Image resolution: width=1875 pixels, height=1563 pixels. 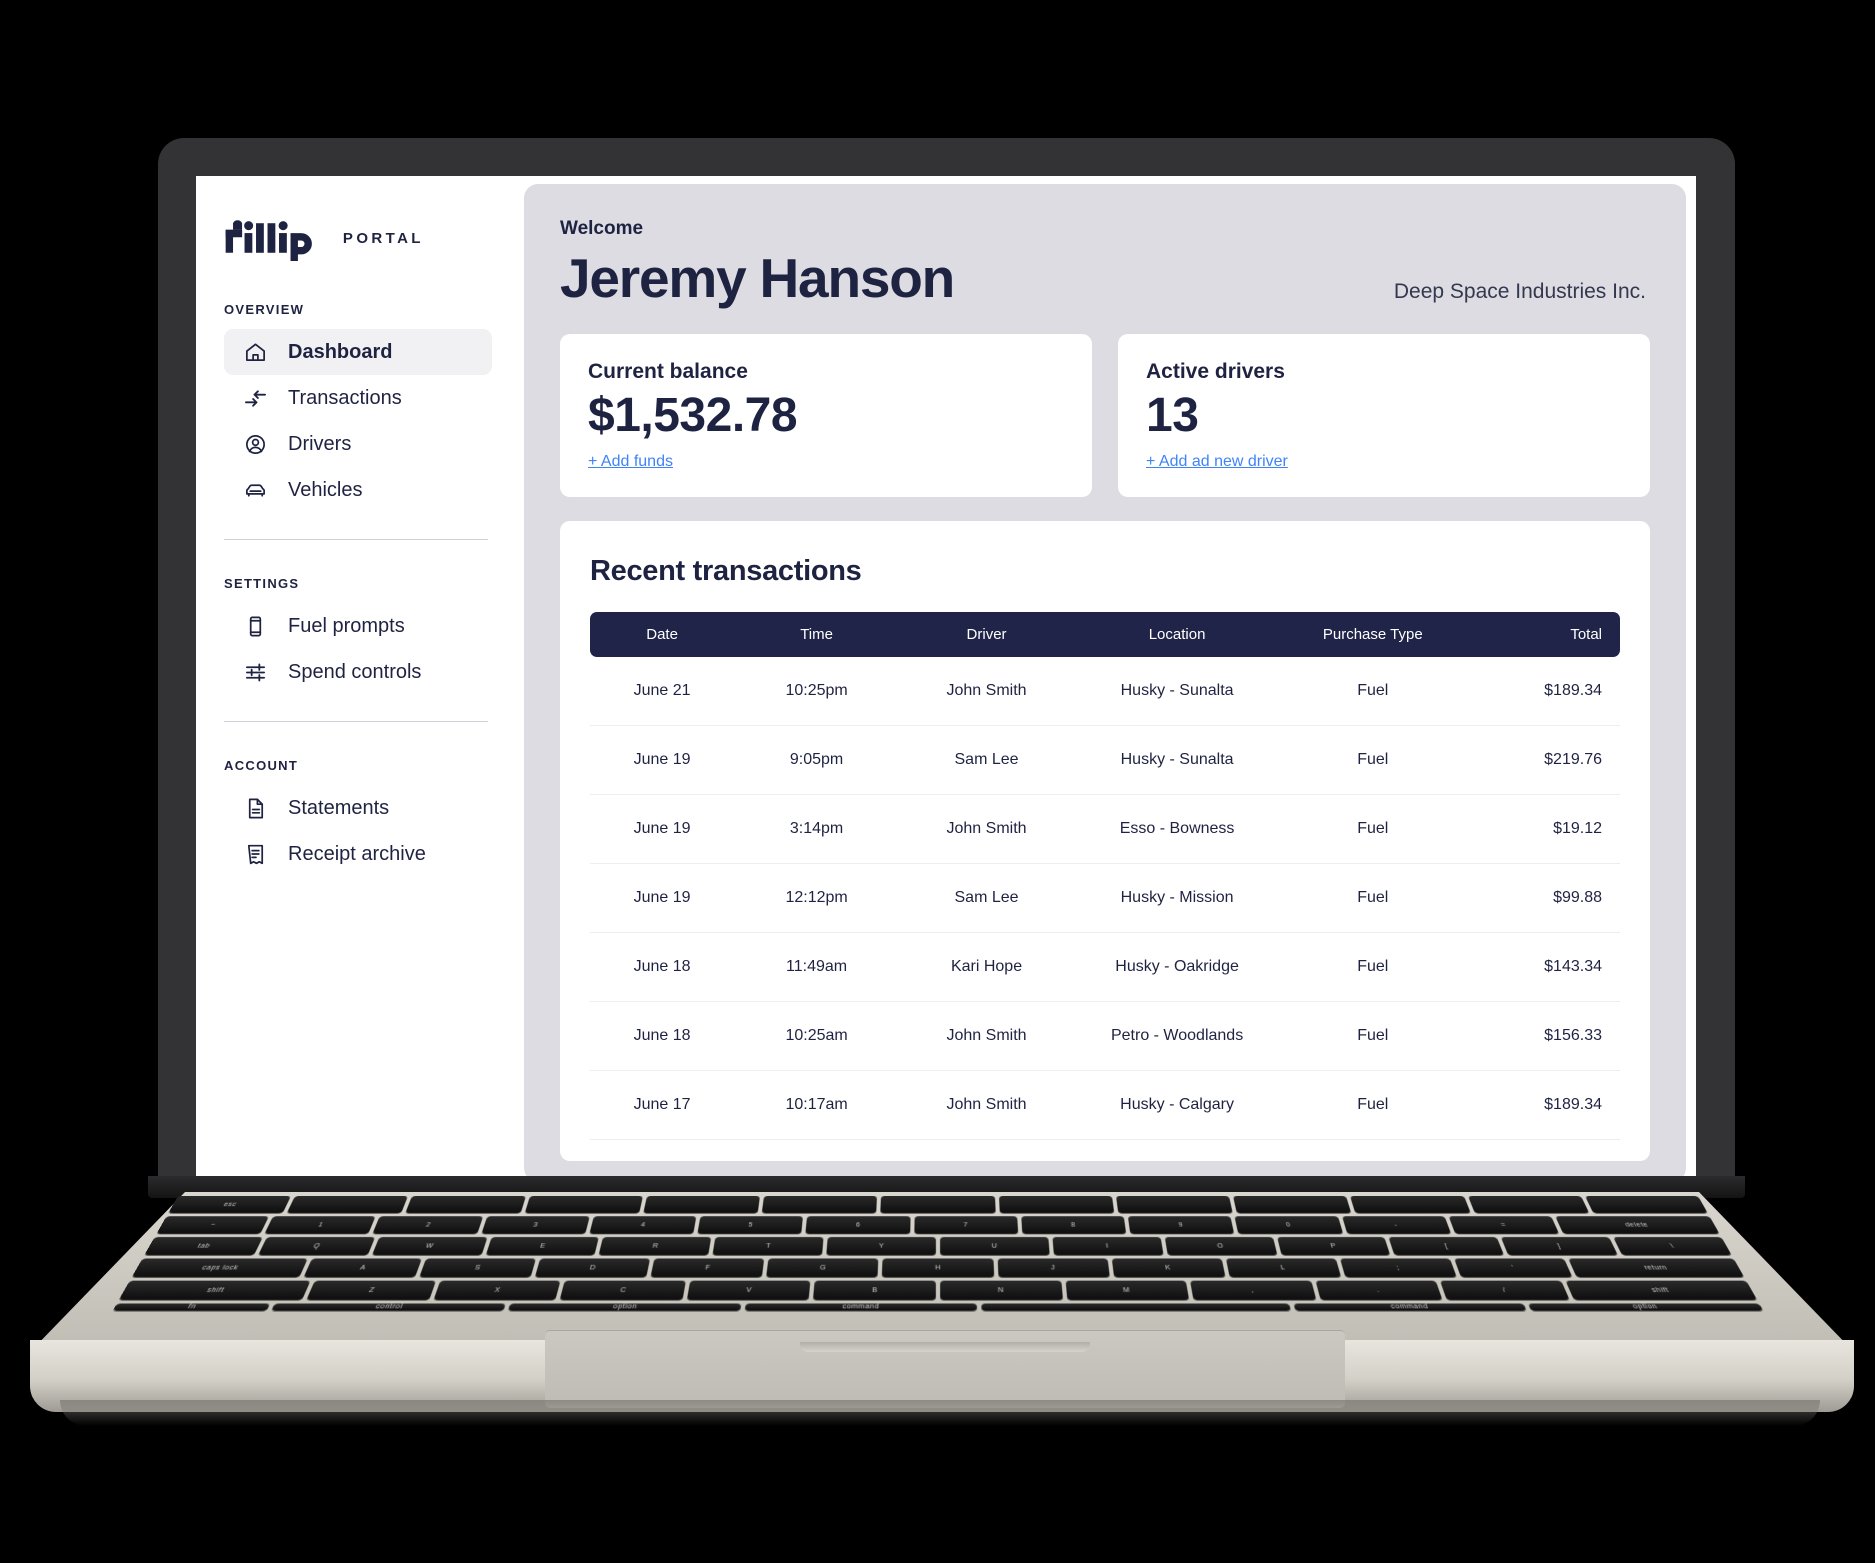 I want to click on cell-total: $19.12, so click(x=1542, y=829).